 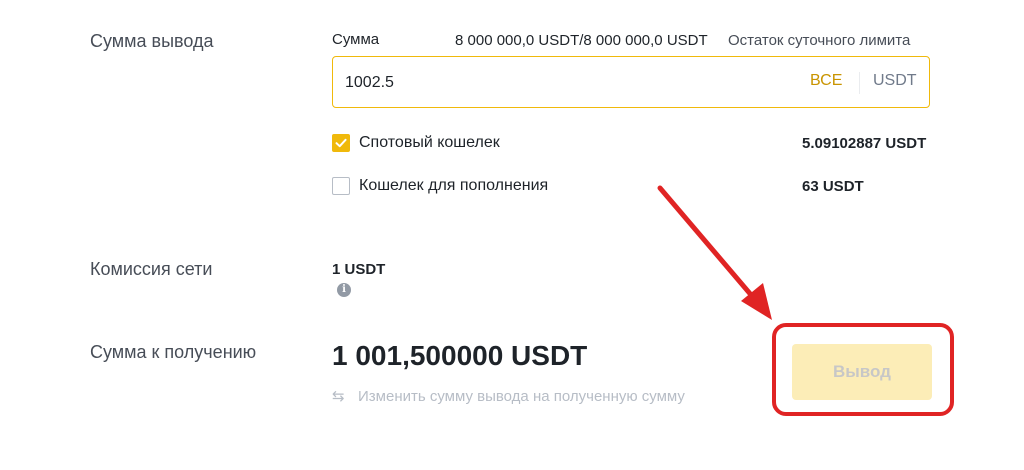 I want to click on amount-field: ВСЕ USDT, so click(x=631, y=82).